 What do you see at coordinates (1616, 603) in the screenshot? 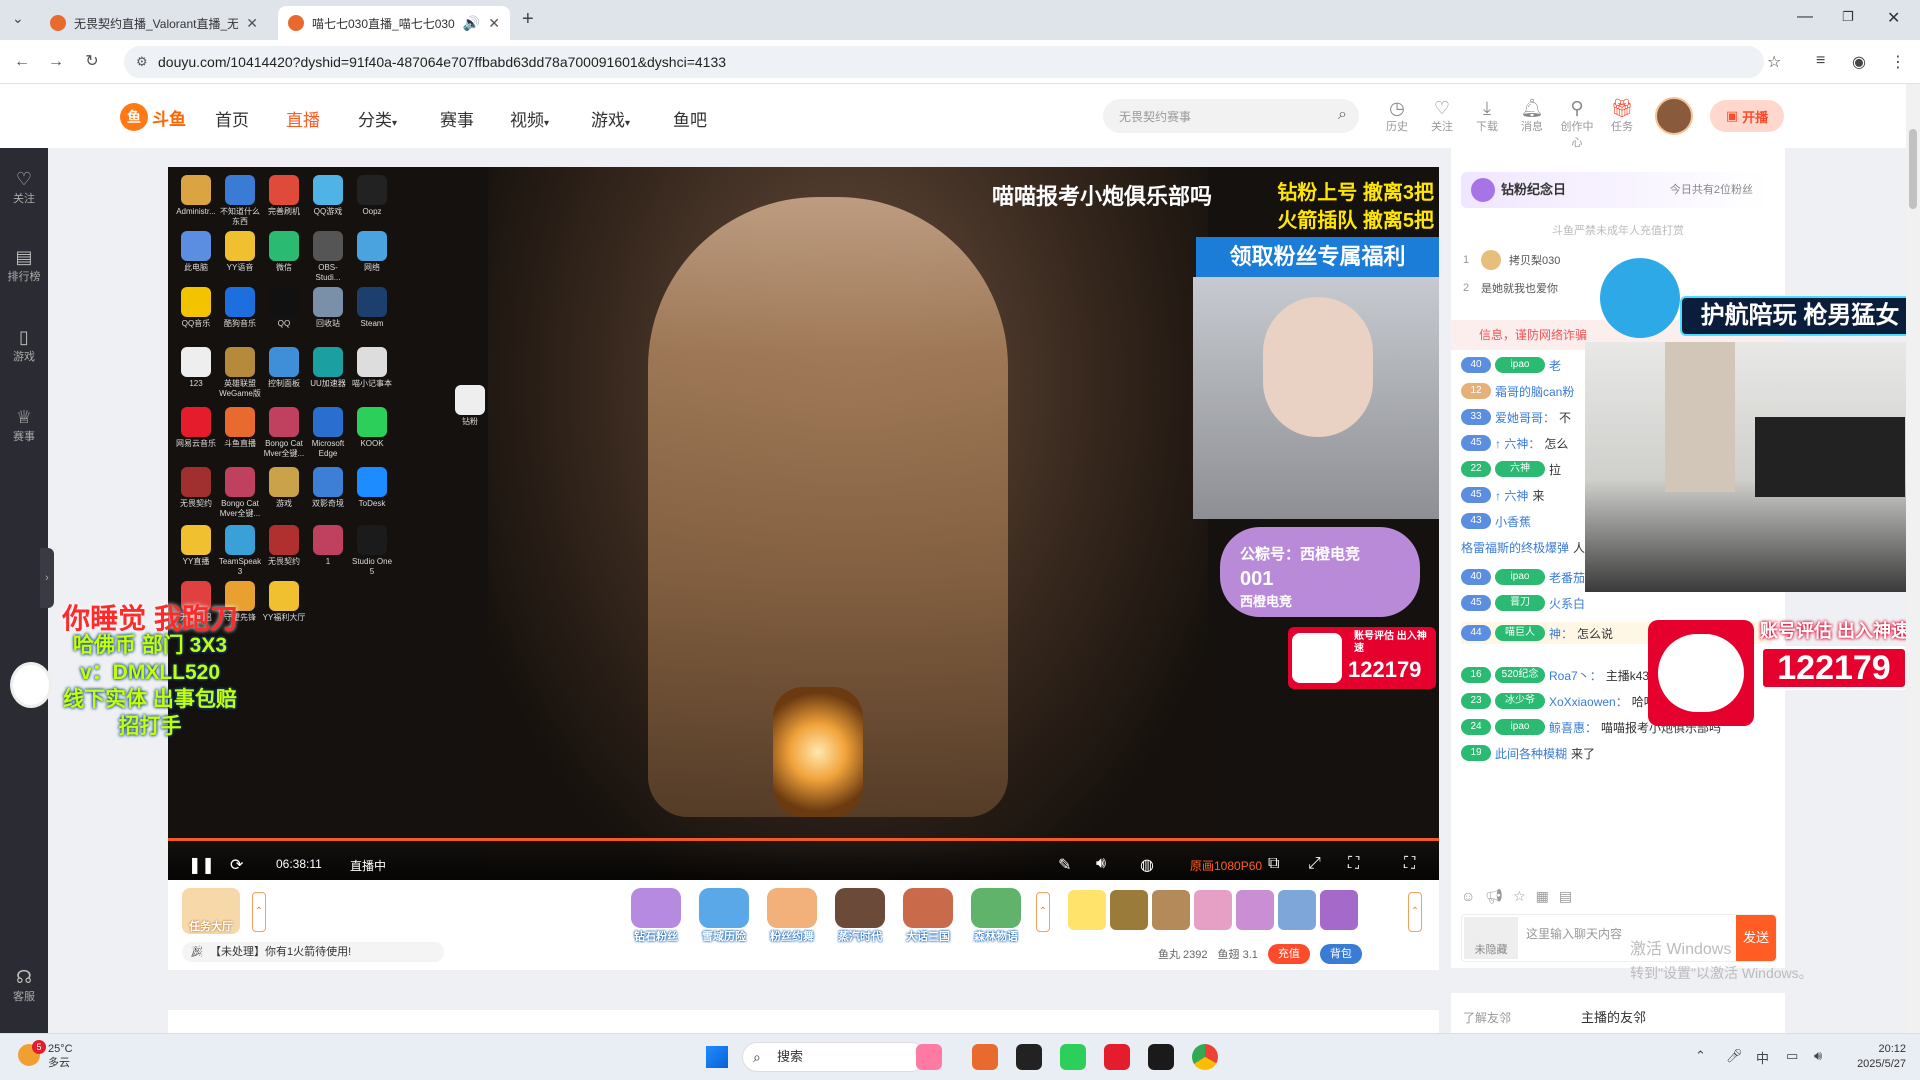
I see `chat-message: 45 晋刀 火系白` at bounding box center [1616, 603].